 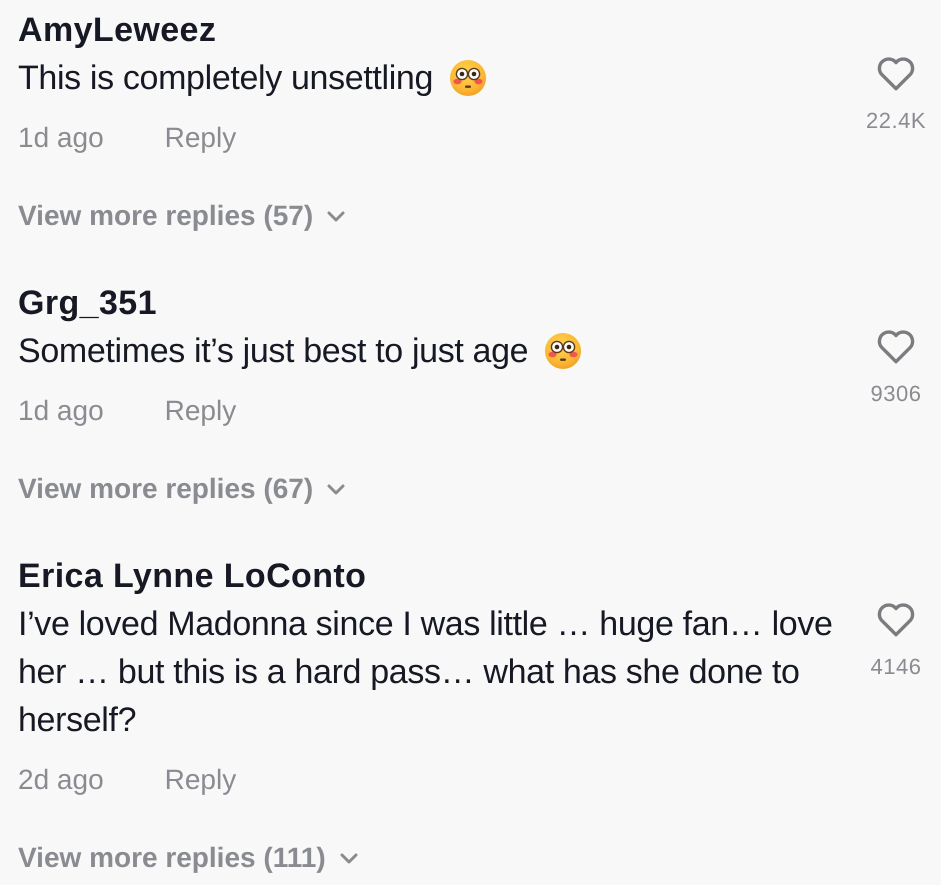 What do you see at coordinates (182, 489) in the screenshot?
I see `view-more-replies-button: View more replies (67)` at bounding box center [182, 489].